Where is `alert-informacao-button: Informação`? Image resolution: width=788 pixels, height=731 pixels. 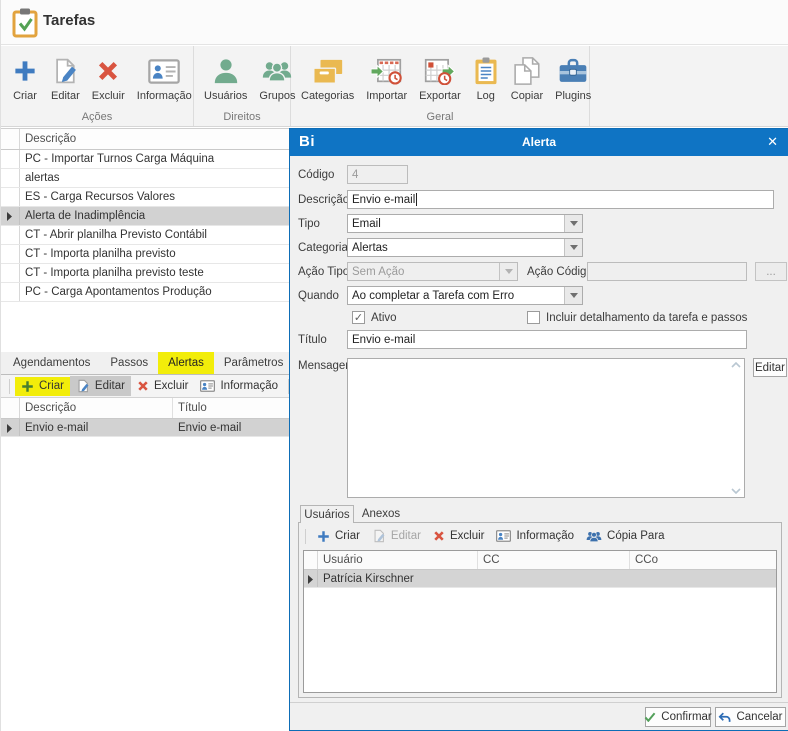 alert-informacao-button: Informação is located at coordinates (239, 386).